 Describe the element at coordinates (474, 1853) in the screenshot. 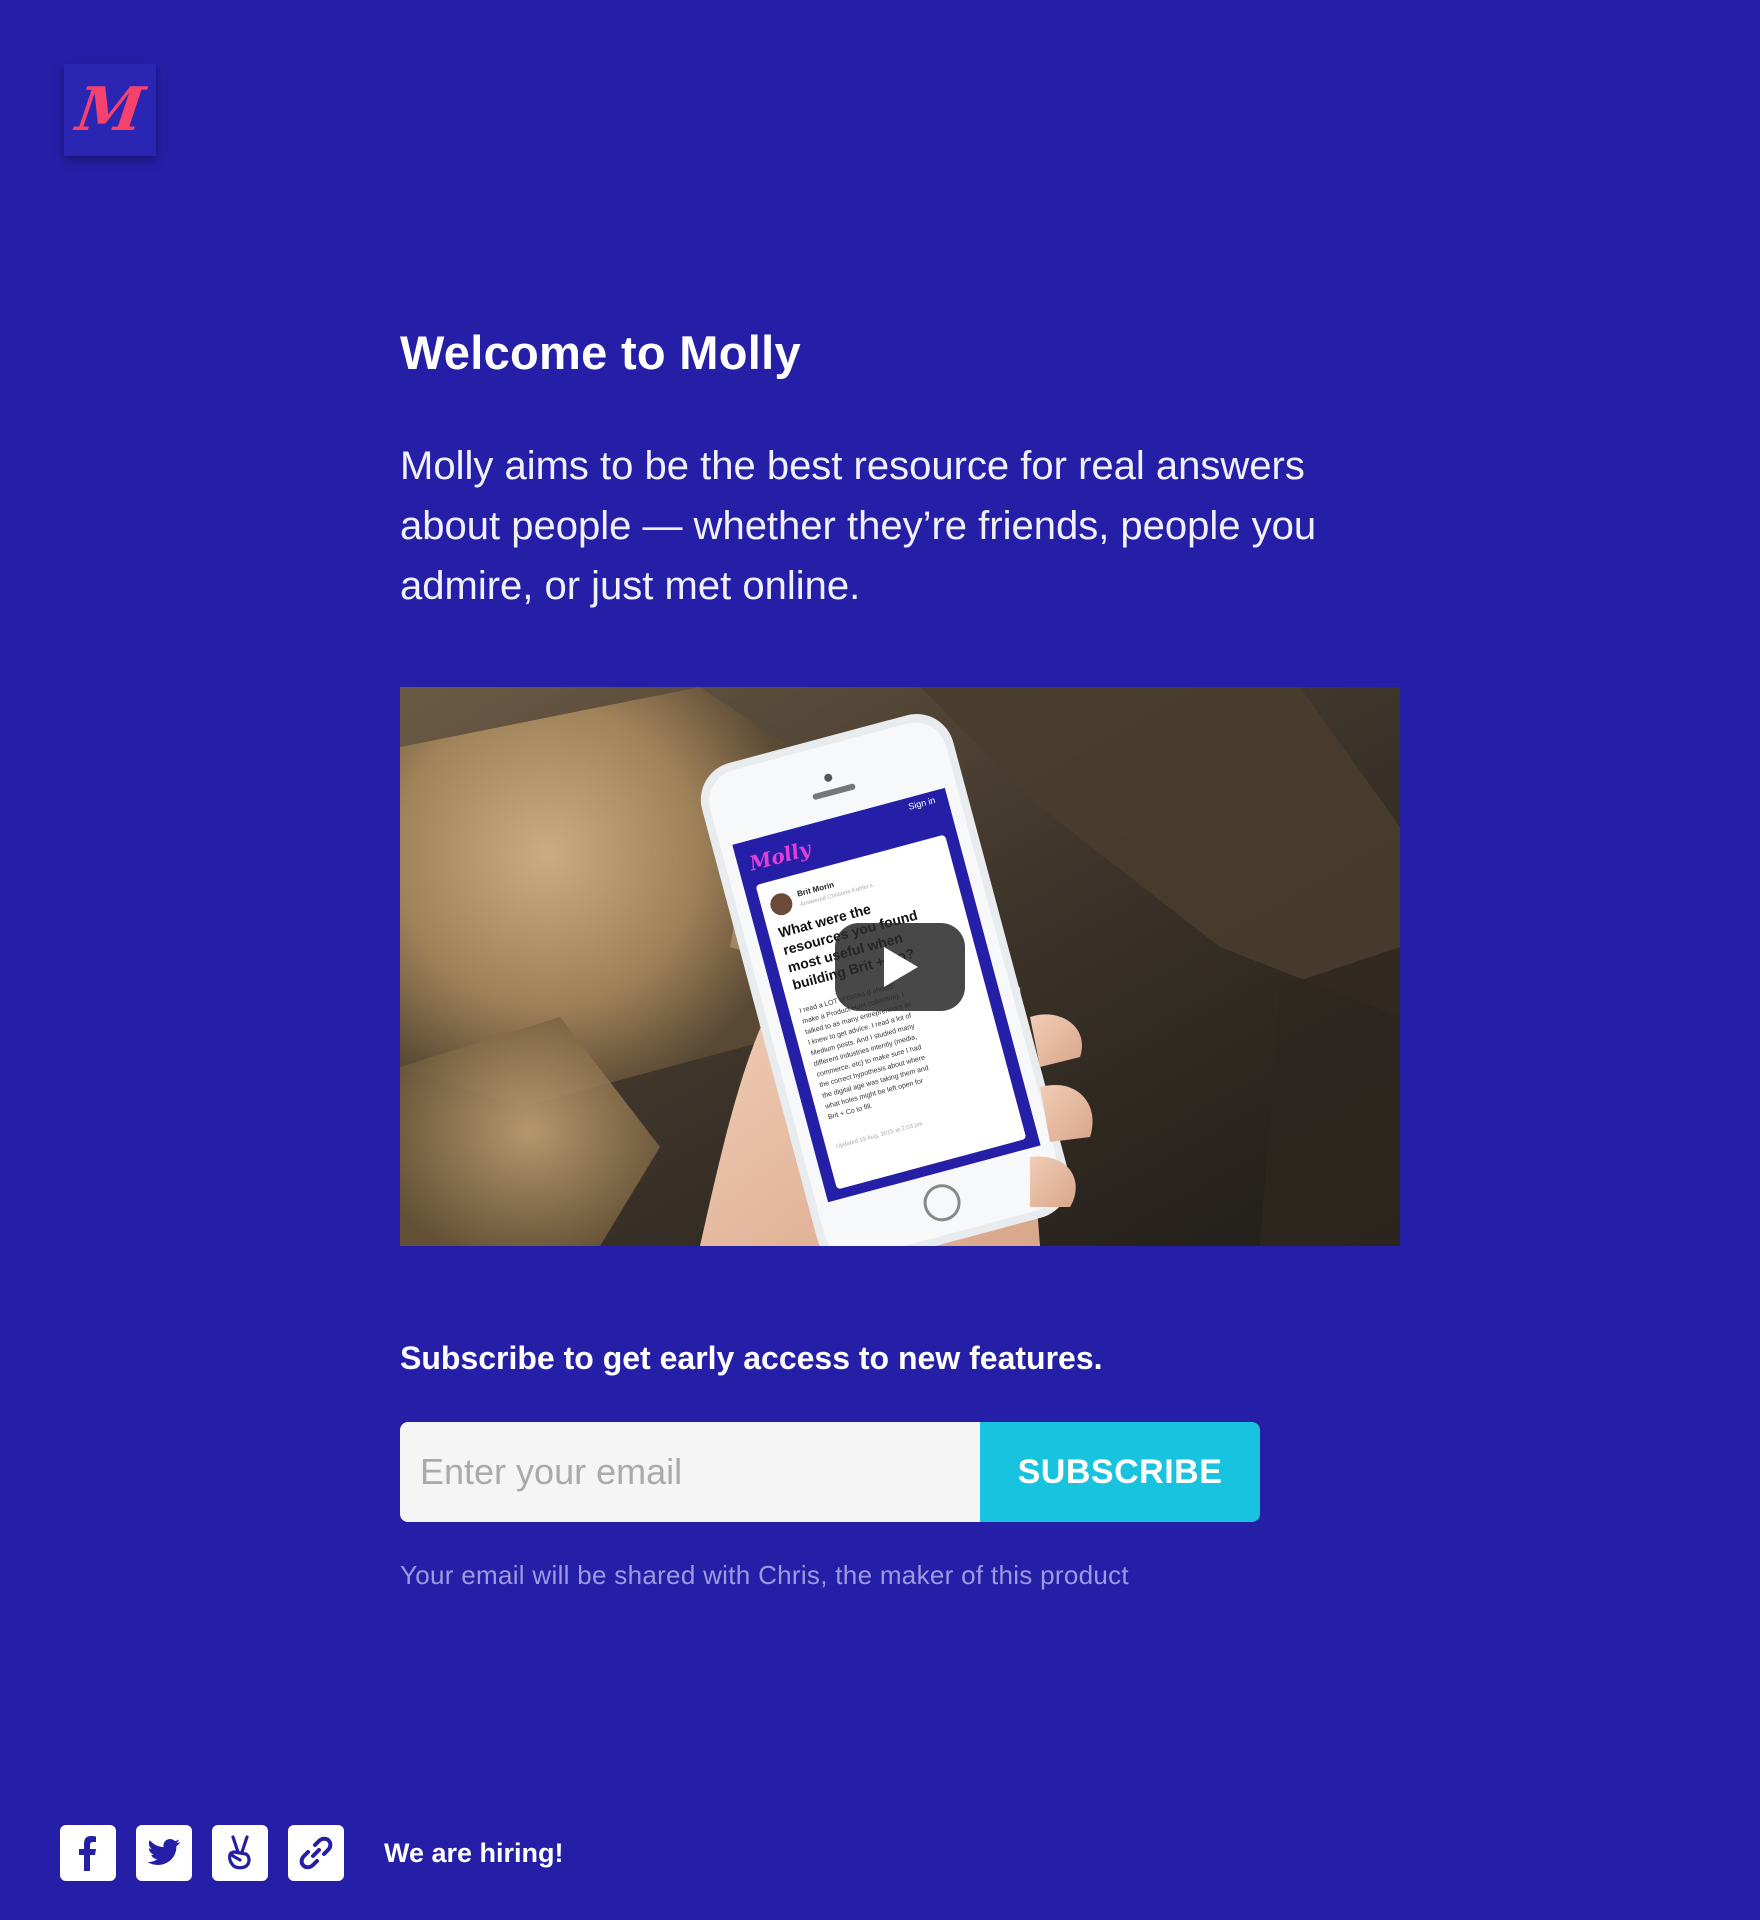

I see `hiring-link: We are hiring!` at that location.